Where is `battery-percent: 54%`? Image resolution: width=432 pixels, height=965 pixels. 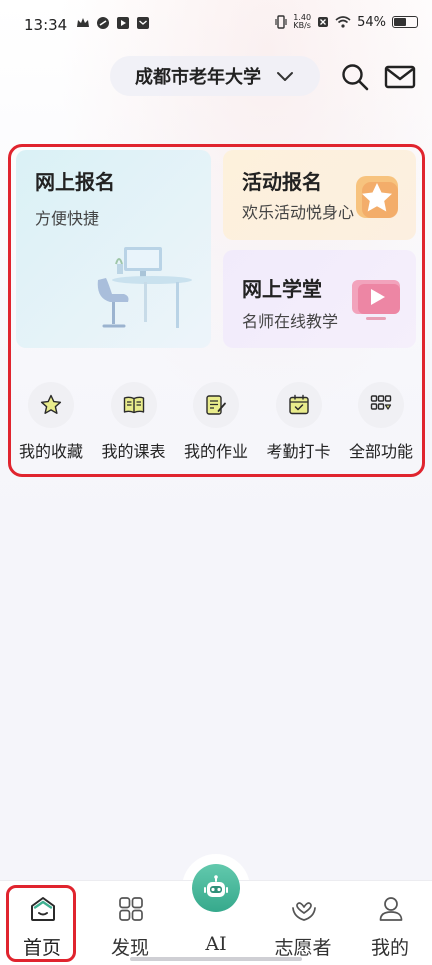 battery-percent: 54% is located at coordinates (371, 22).